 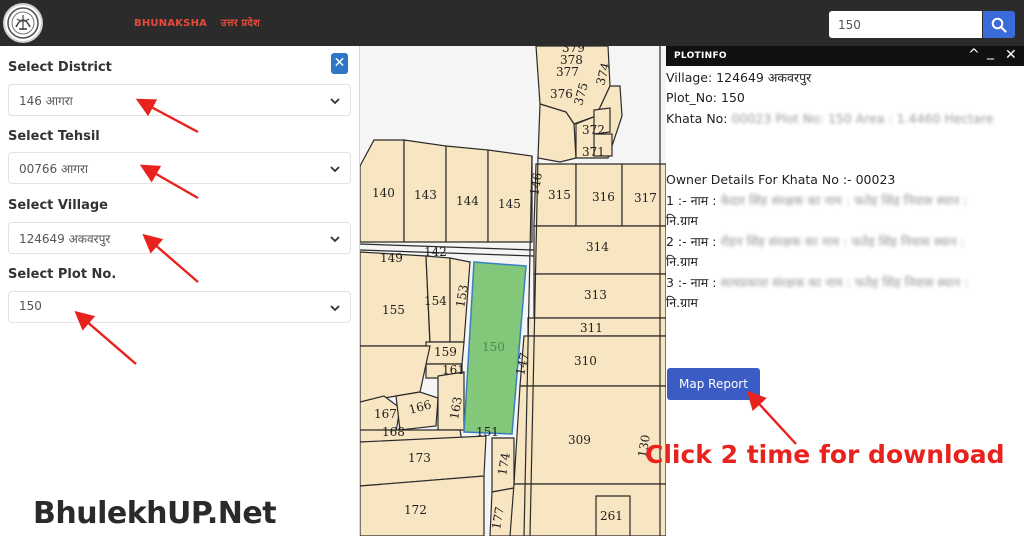 What do you see at coordinates (862, 118) in the screenshot?
I see `khata-details-blurred: 00023 Plot No: 150 Area : 1.4460 Hectare` at bounding box center [862, 118].